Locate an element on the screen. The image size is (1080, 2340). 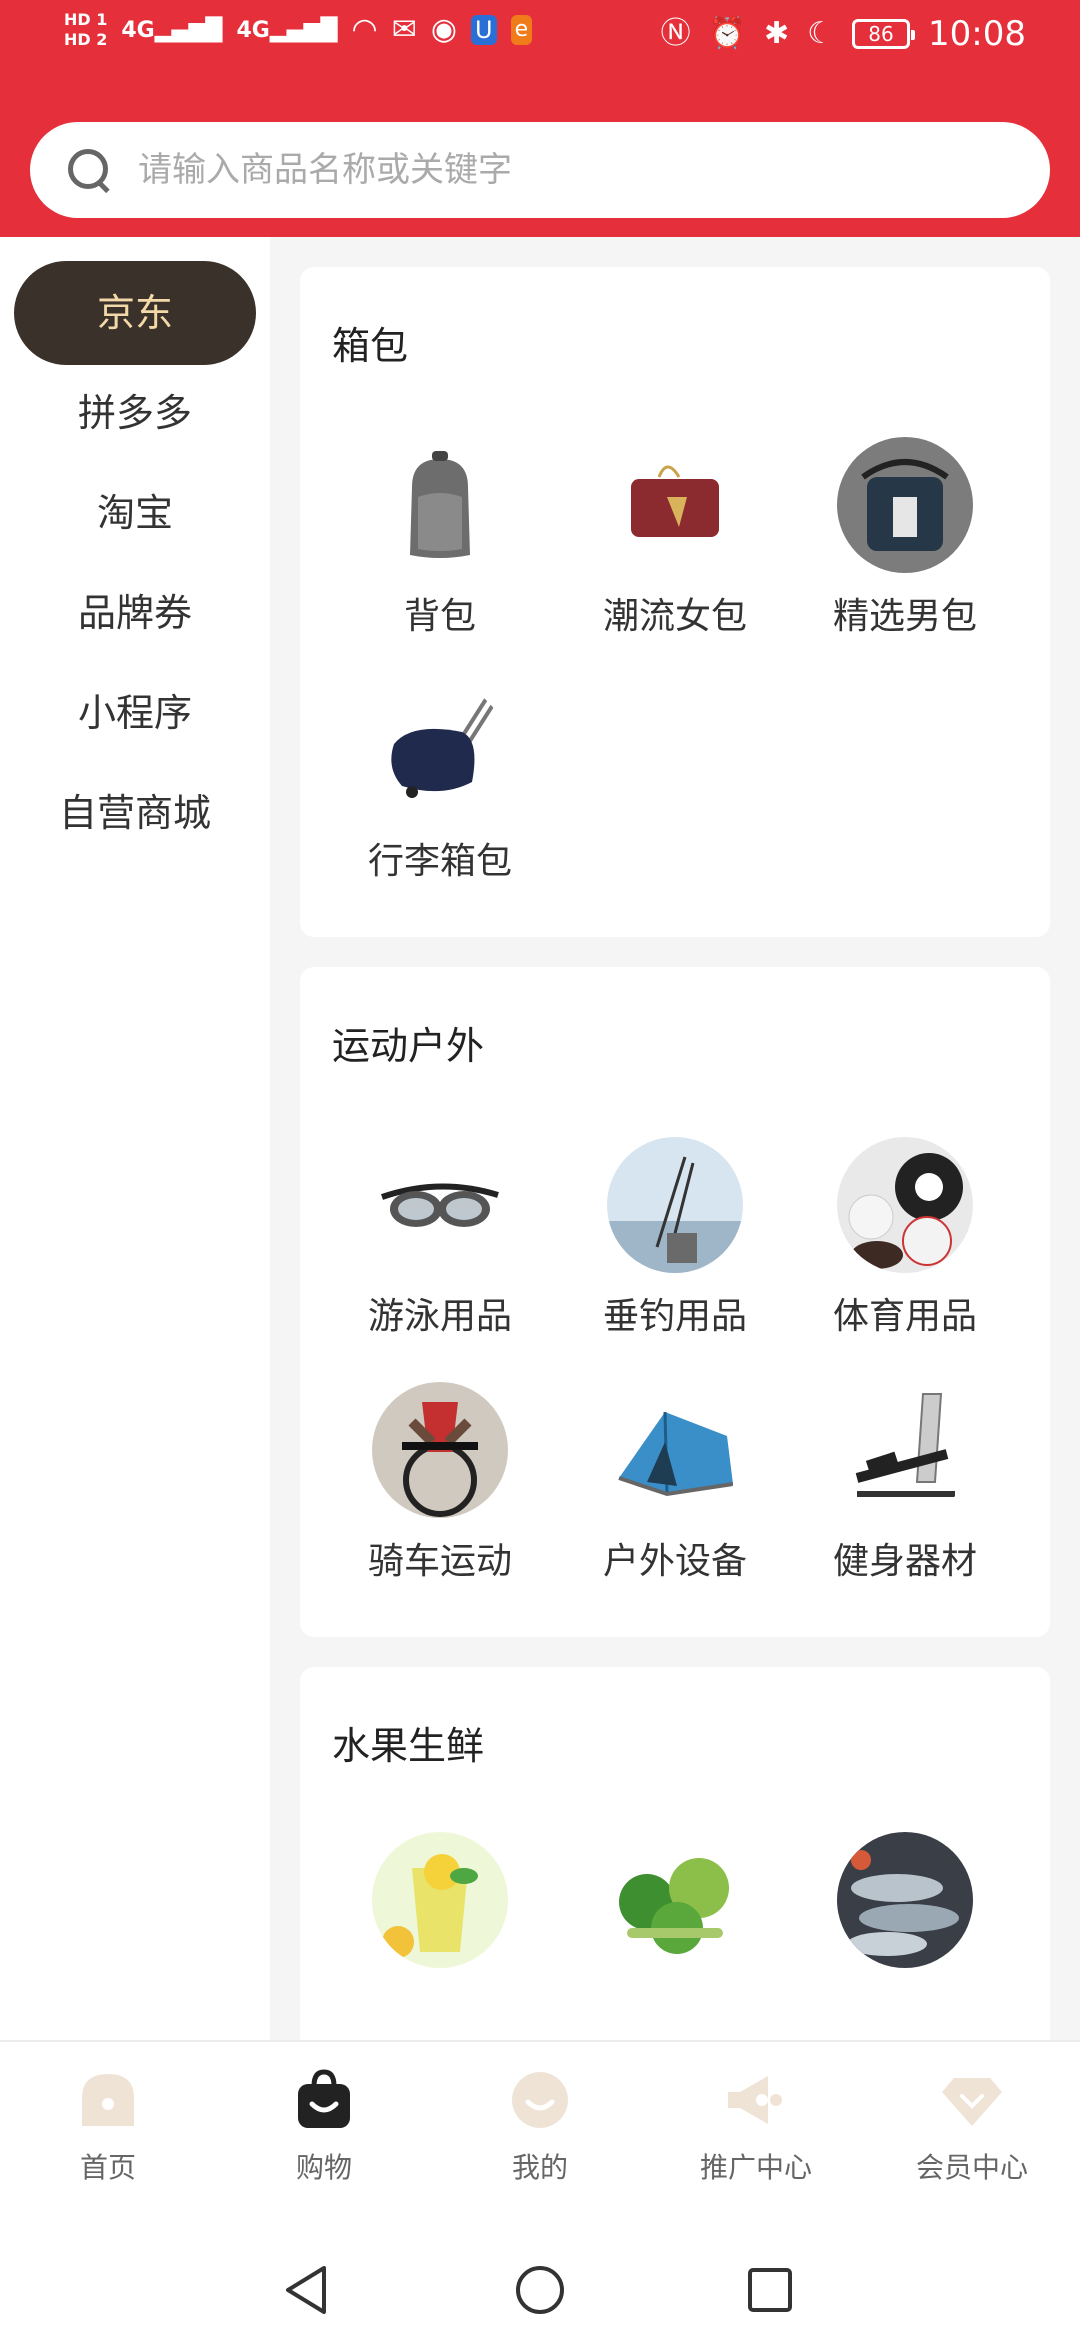
hd-indicators: HD 1 HD 2 is located at coordinates (85, 30).